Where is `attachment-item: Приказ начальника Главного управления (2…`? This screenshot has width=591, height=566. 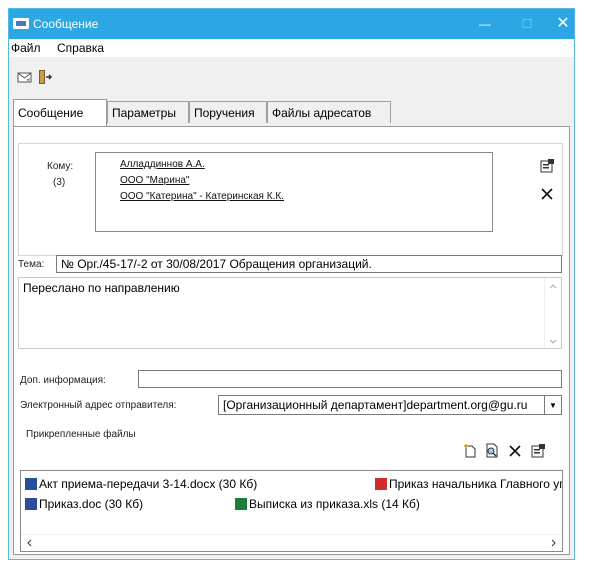 attachment-item: Приказ начальника Главного управления (2… is located at coordinates (468, 484).